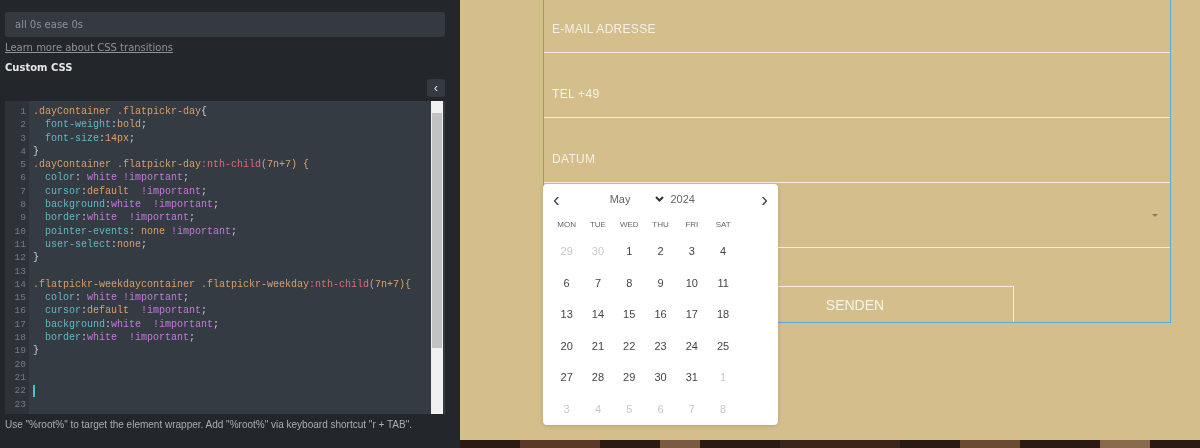 Image resolution: width=1200 pixels, height=448 pixels. Describe the element at coordinates (23, 178) in the screenshot. I see `line-number: 6` at that location.